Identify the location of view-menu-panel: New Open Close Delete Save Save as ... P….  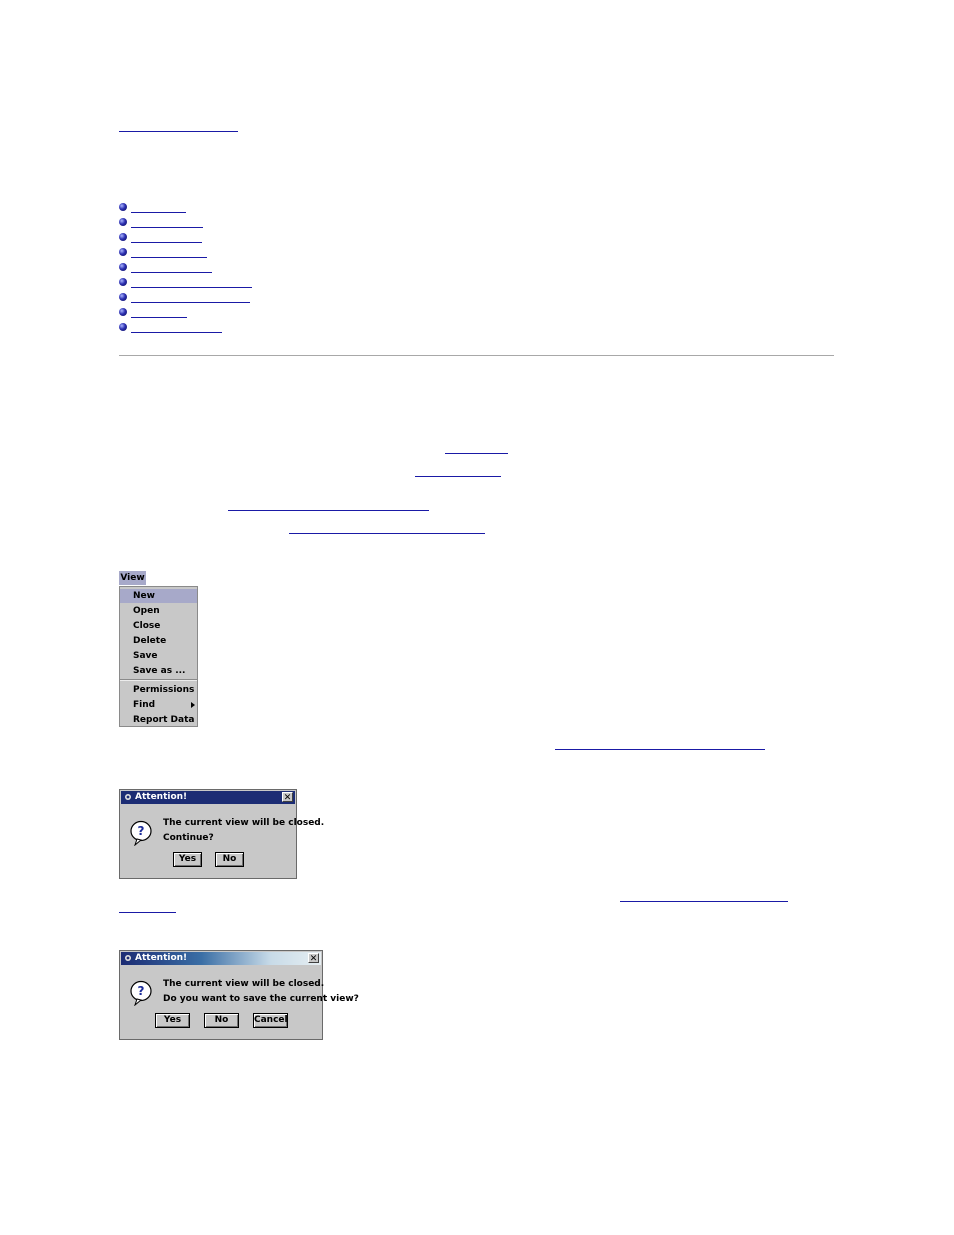
(158, 656).